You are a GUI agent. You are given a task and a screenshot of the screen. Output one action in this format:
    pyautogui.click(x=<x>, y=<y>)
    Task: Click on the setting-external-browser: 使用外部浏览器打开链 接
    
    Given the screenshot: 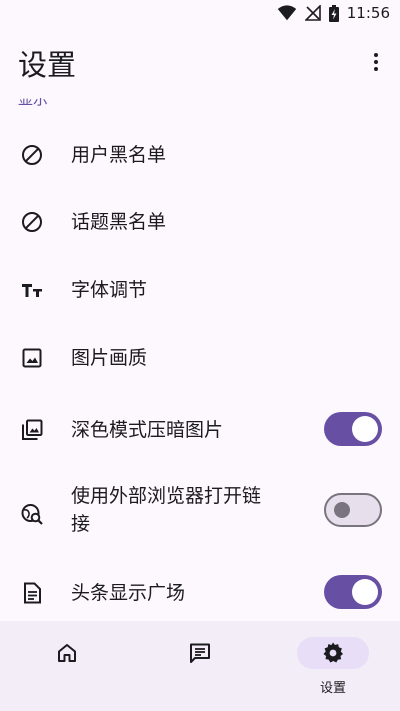 What is the action you would take?
    pyautogui.click(x=200, y=511)
    